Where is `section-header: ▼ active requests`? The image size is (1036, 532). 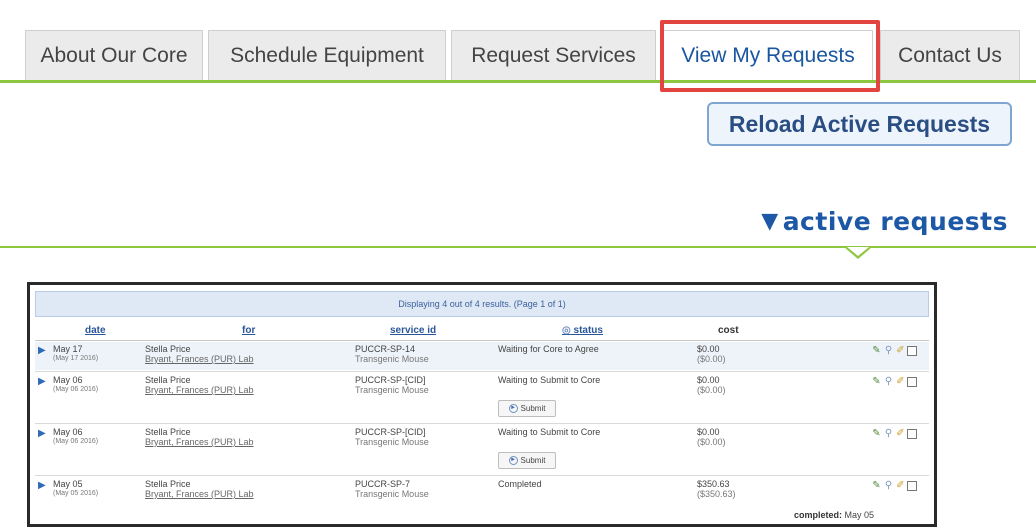 section-header: ▼ active requests is located at coordinates (884, 221).